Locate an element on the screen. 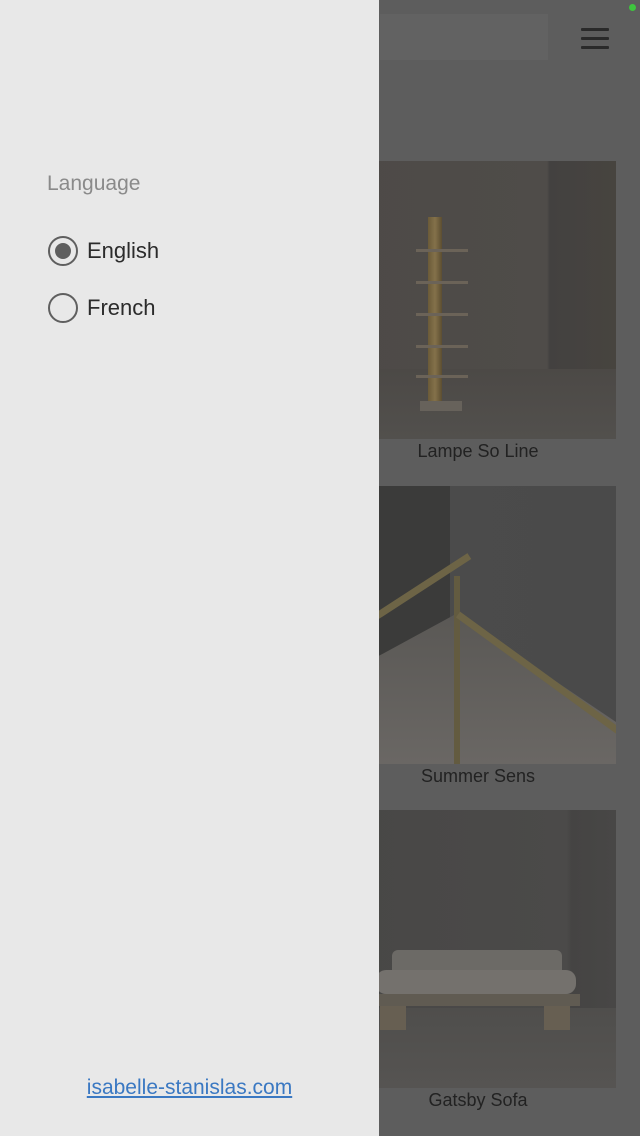  radio-label: French is located at coordinates (121, 307).